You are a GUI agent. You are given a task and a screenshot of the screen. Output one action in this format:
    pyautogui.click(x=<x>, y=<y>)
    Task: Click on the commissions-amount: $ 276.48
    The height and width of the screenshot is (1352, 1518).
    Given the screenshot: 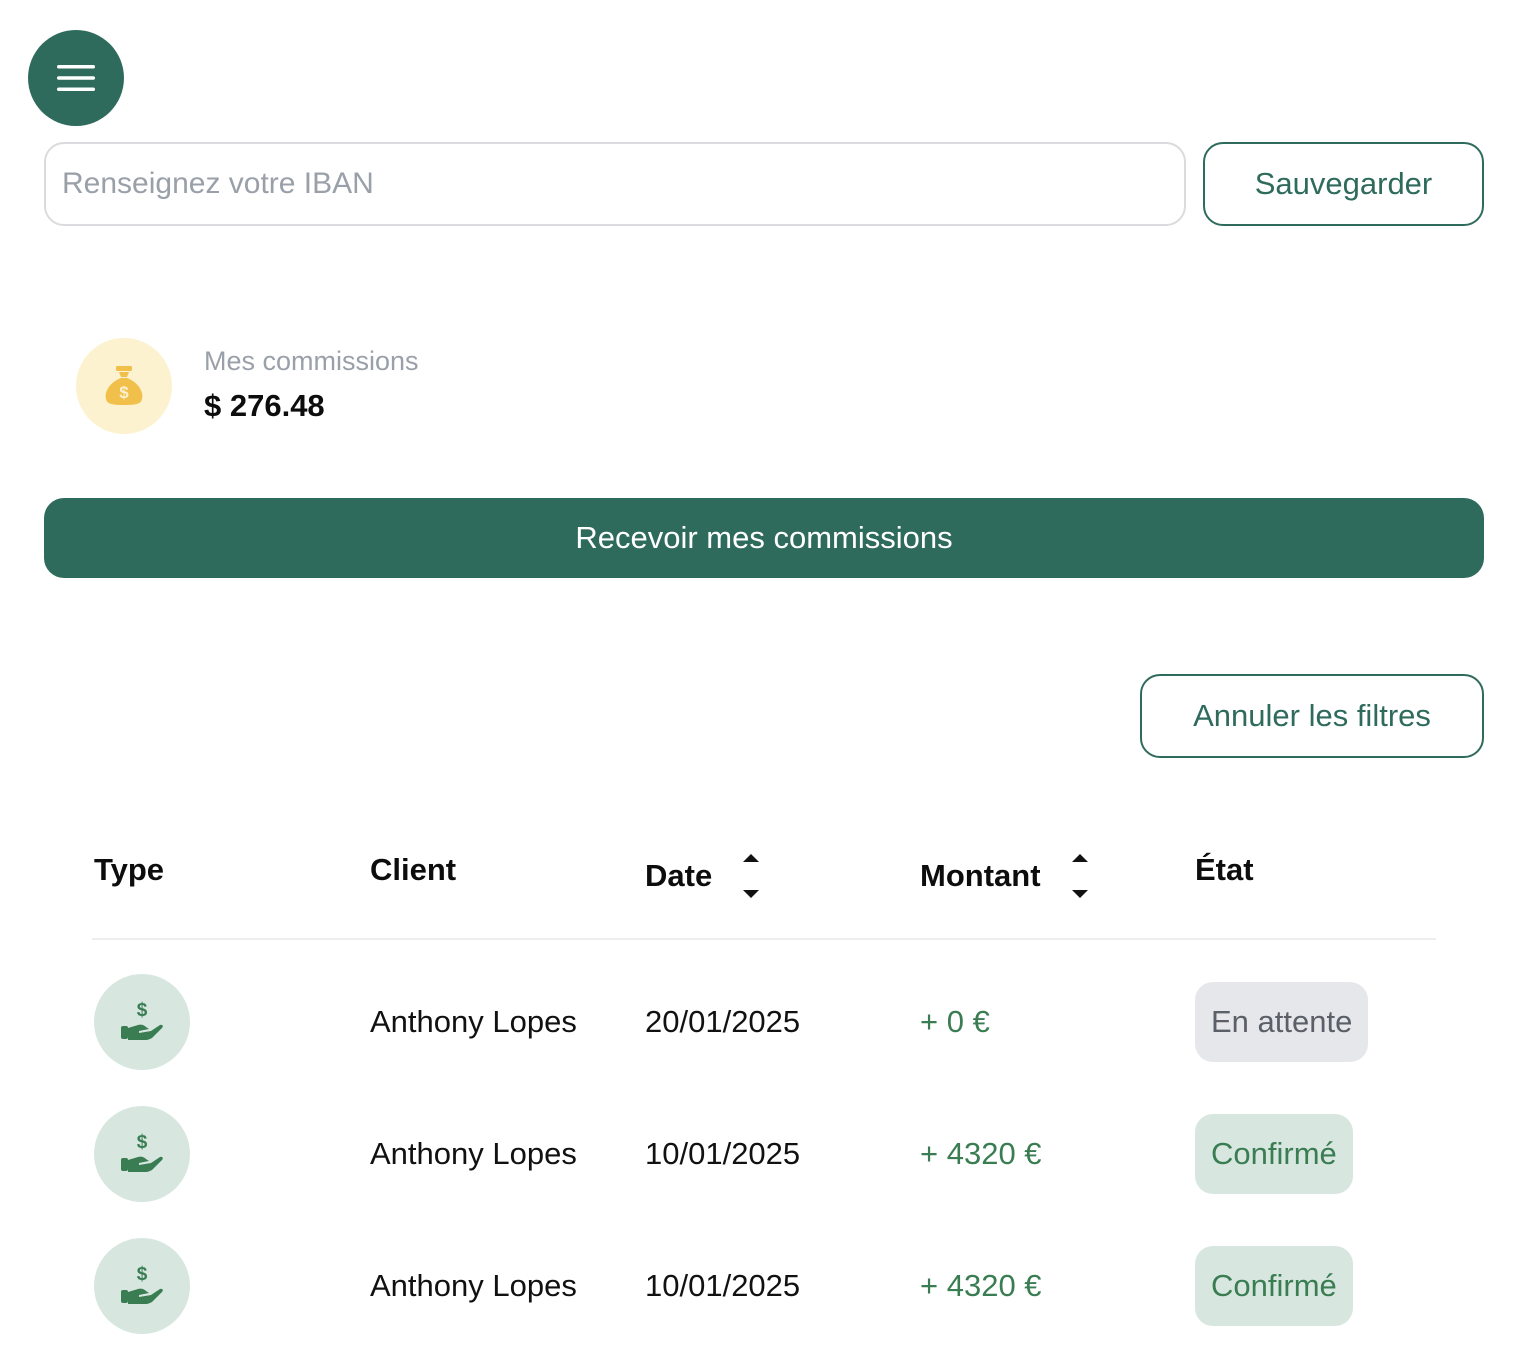 What is the action you would take?
    pyautogui.click(x=264, y=405)
    